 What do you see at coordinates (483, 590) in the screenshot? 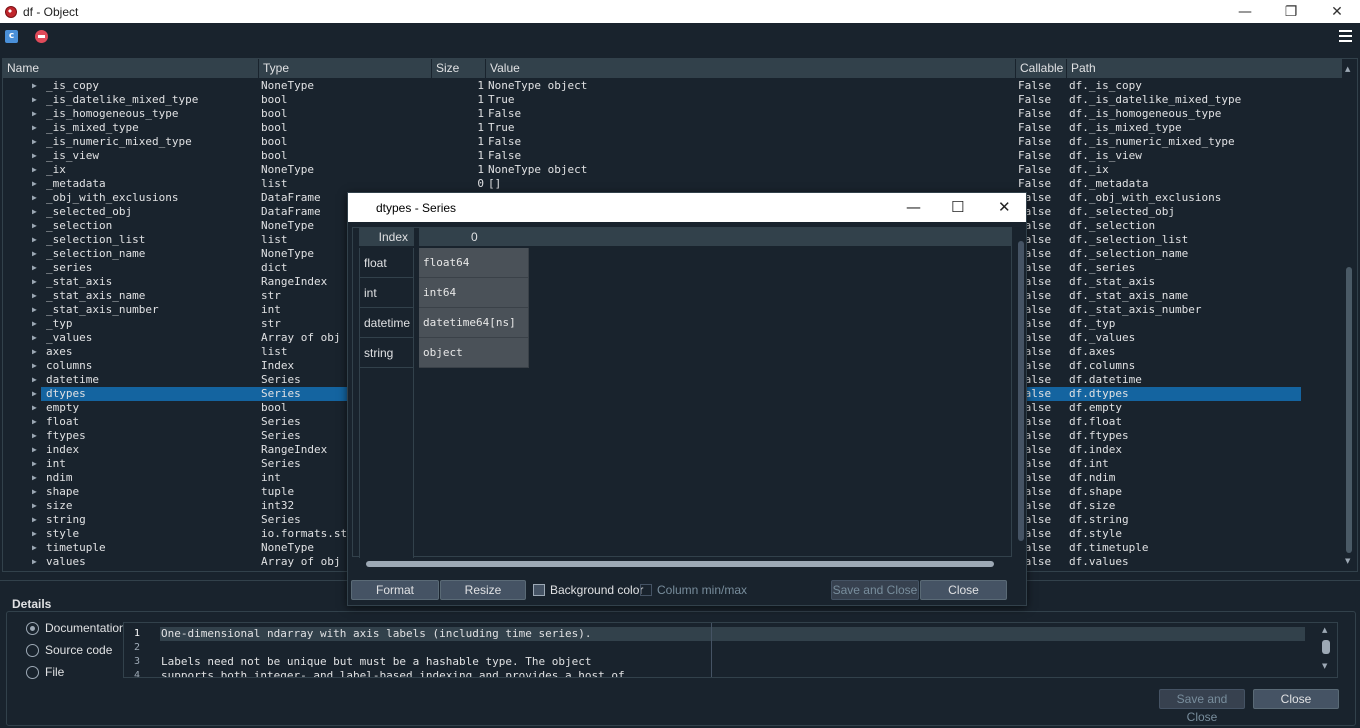
I see `resize-button: Resize` at bounding box center [483, 590].